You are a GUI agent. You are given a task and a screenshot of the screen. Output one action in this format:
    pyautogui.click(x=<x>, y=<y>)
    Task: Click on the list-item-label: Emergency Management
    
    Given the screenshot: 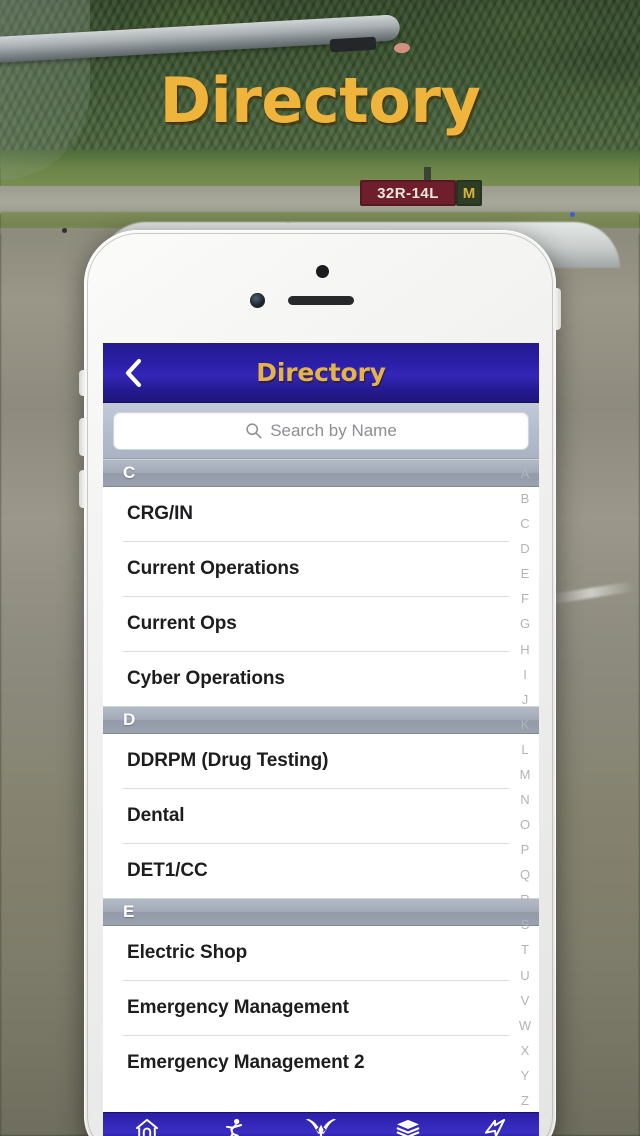 What is the action you would take?
    pyautogui.click(x=238, y=1007)
    